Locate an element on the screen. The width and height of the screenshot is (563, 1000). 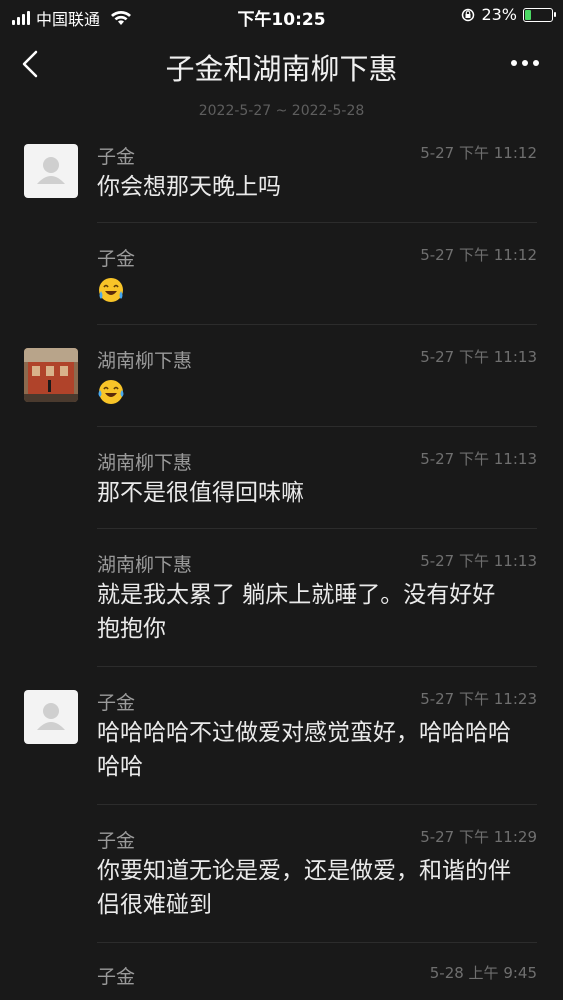
message-item: 湖南柳下惠 5-27 下午 11:13 那不是很值得回味嘛 is located at coordinates (281, 488).